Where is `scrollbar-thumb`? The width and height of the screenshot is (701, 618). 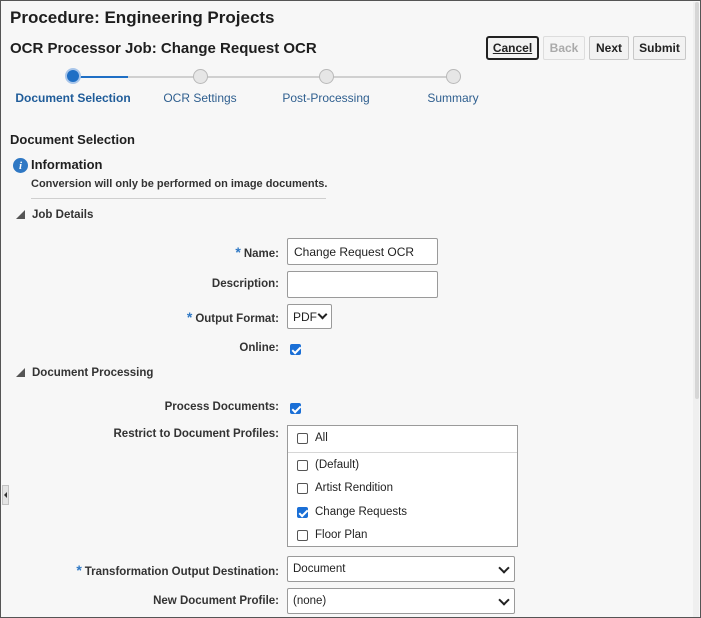
scrollbar-thumb is located at coordinates (697, 200).